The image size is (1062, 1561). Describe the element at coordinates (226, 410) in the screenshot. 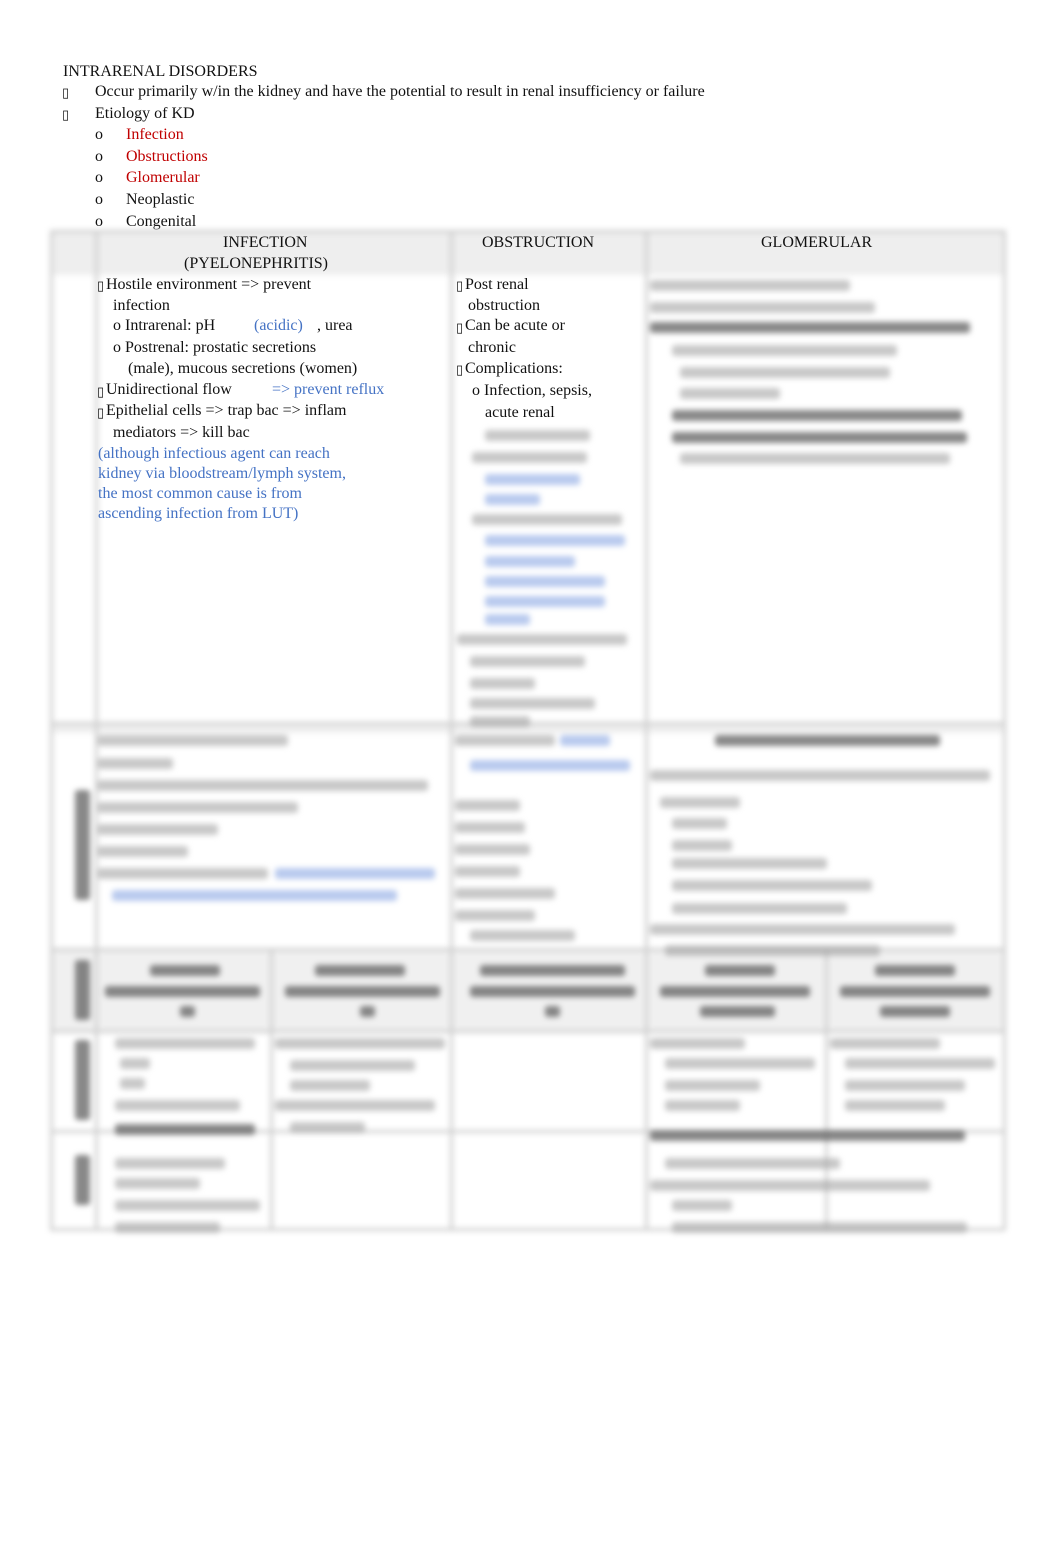

I see `cell-text: Epithelial cells => trap bac => inflam` at that location.